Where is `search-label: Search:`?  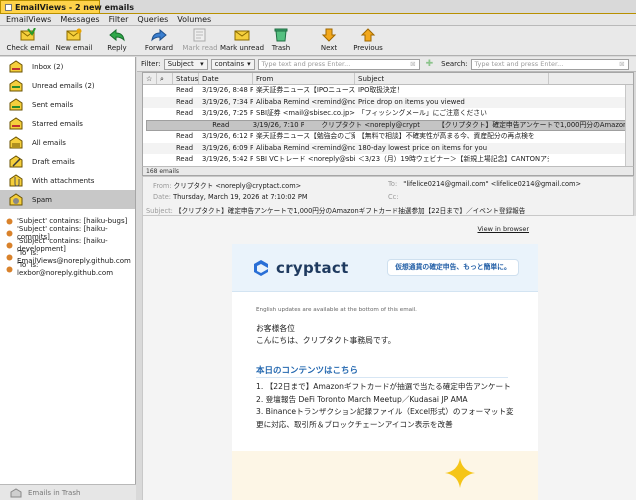
search-label: Search: is located at coordinates (454, 64).